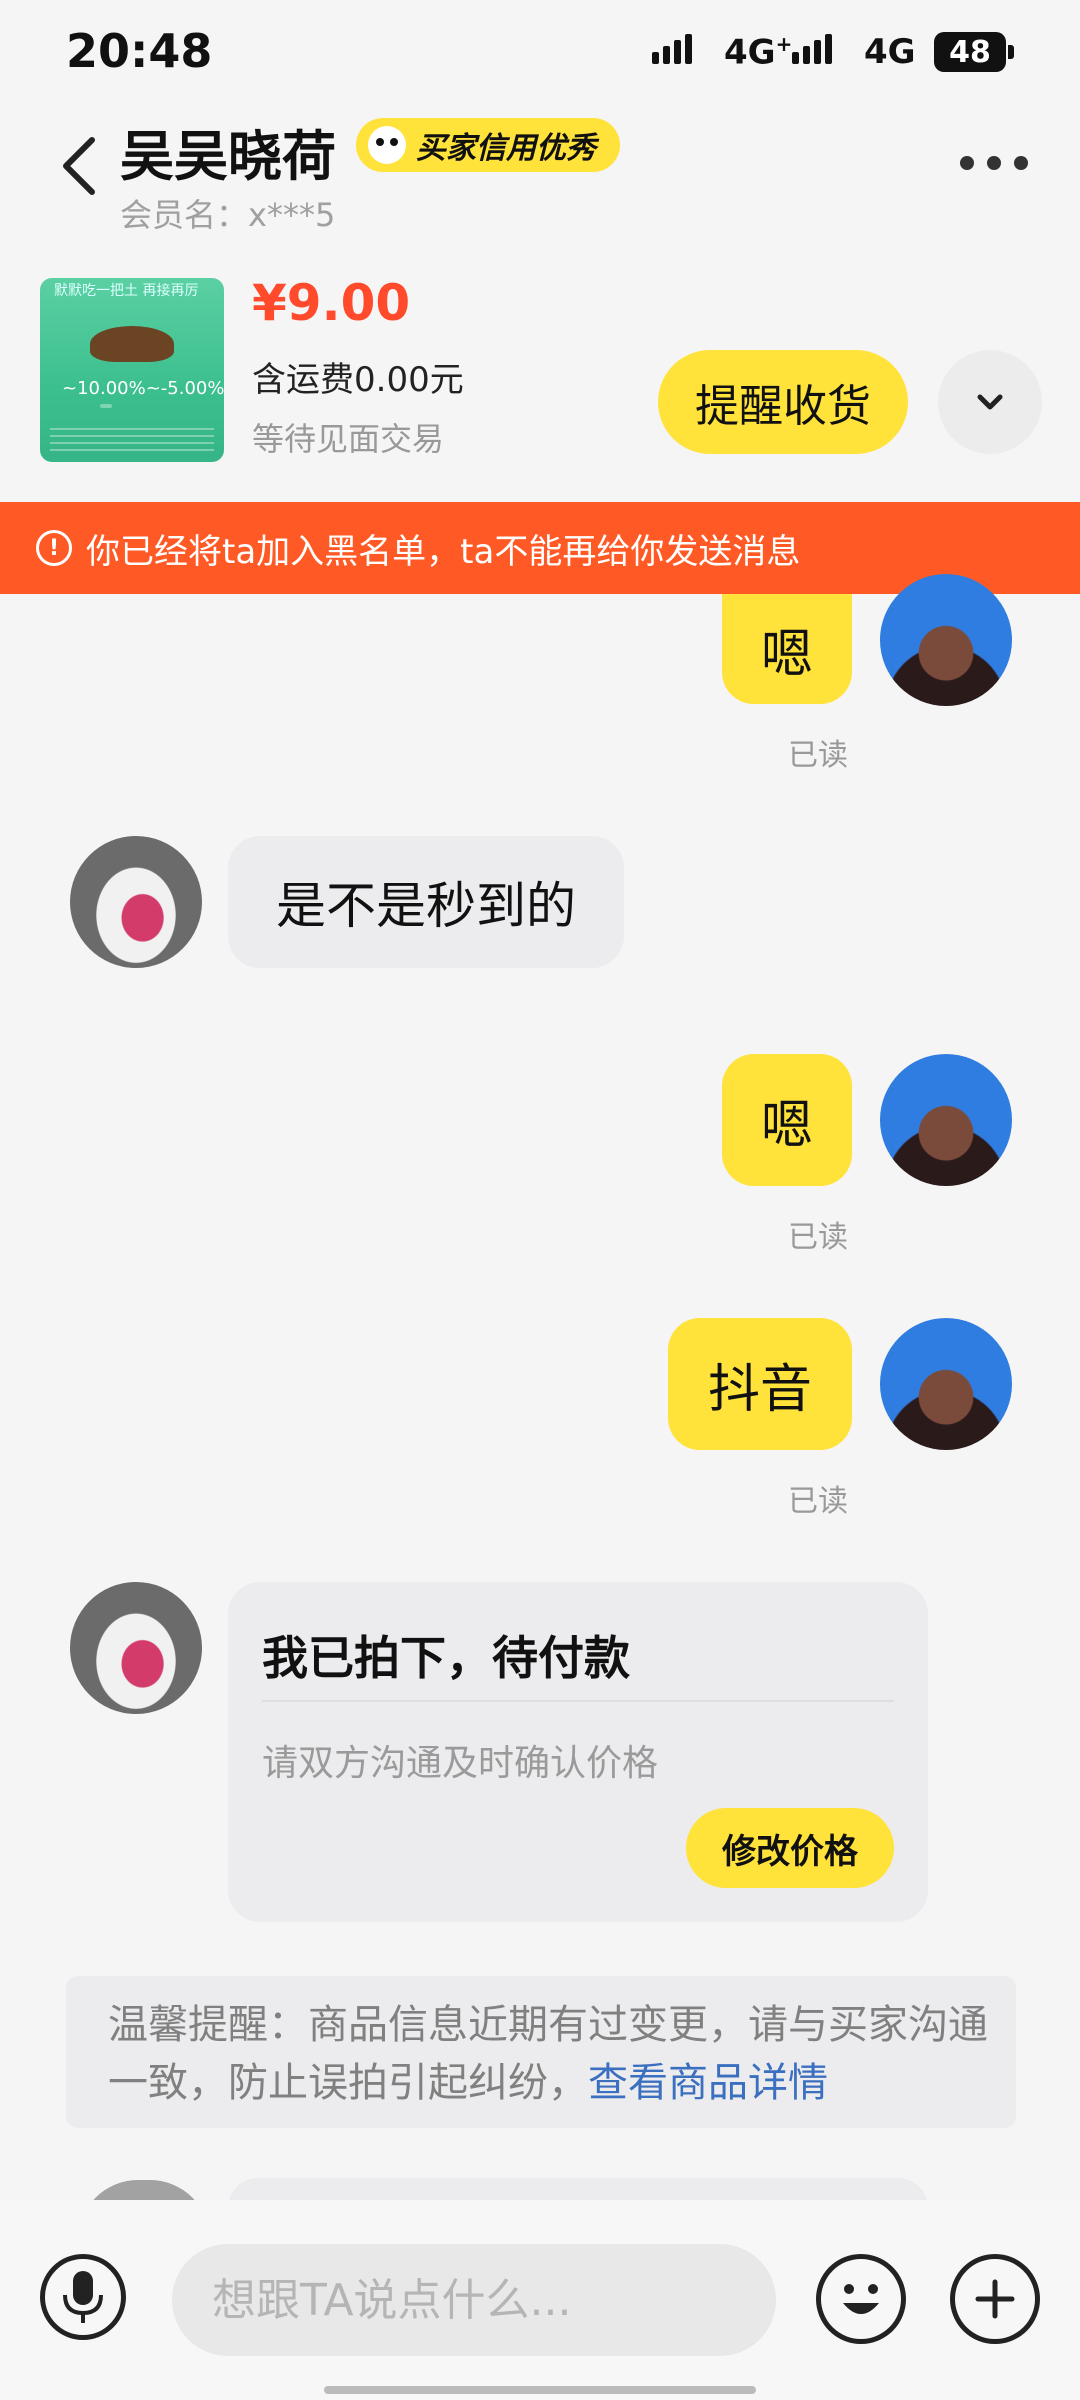  Describe the element at coordinates (387, 145) in the screenshot. I see `credit-face-icon` at that location.